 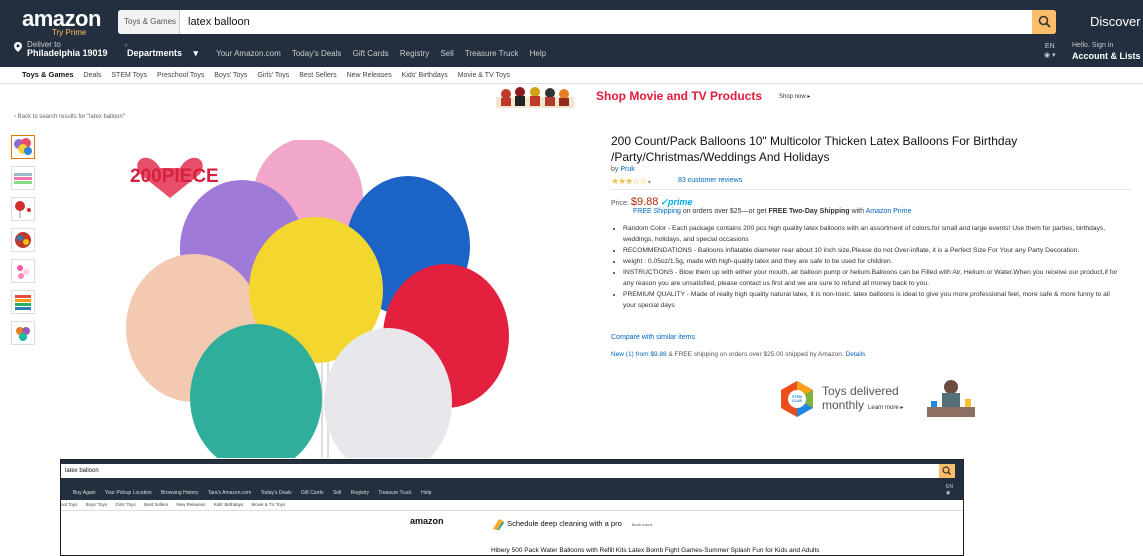 What do you see at coordinates (174, 176) in the screenshot?
I see `piece-count-badge: 200PIECE` at bounding box center [174, 176].